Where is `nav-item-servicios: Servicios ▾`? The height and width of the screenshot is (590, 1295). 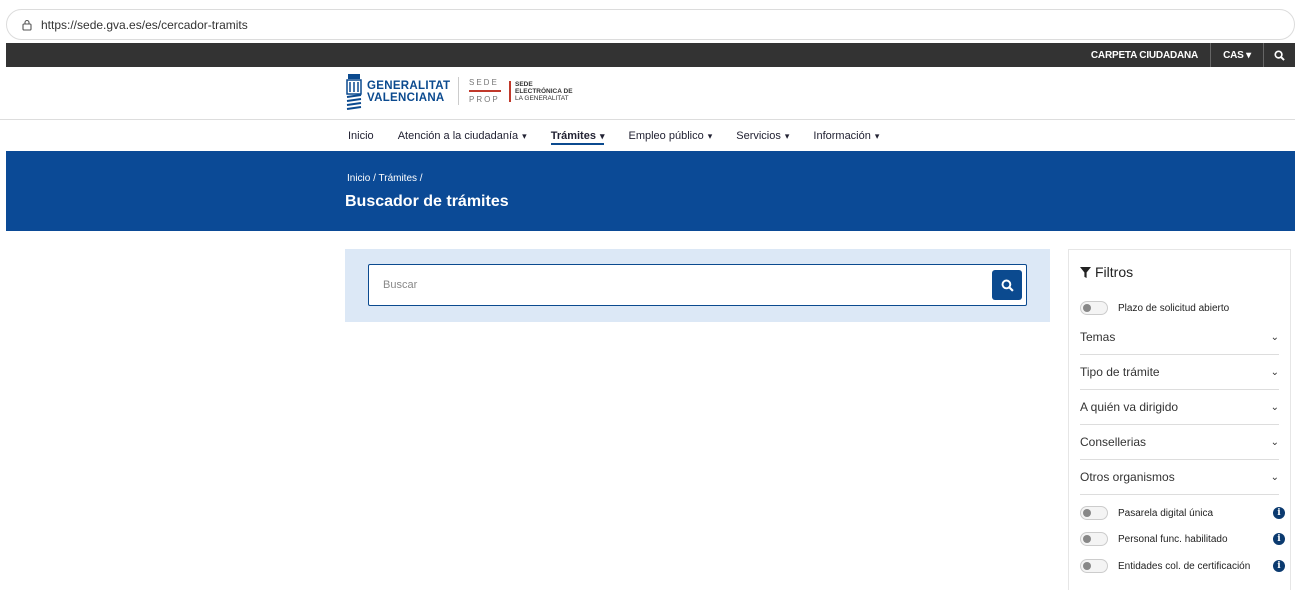
nav-item-servicios: Servicios ▾ is located at coordinates (762, 136).